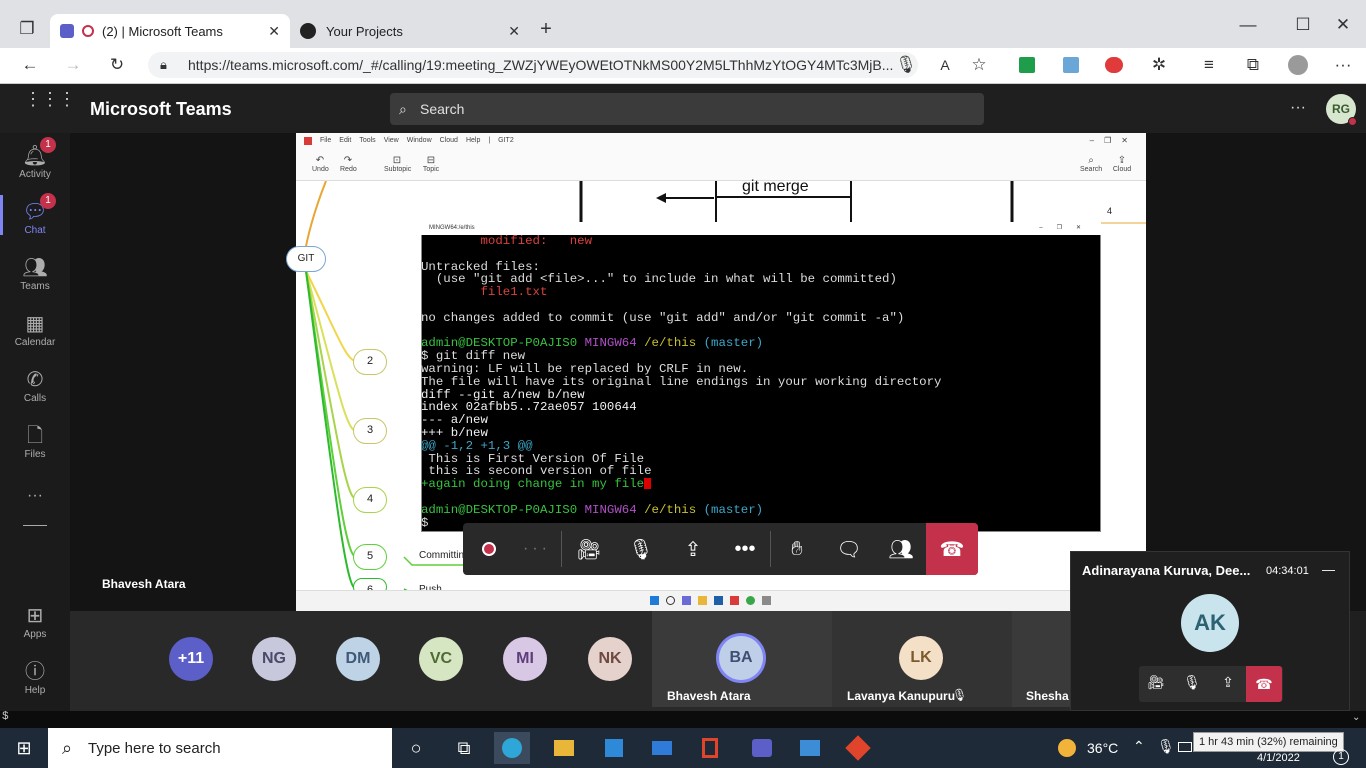  Describe the element at coordinates (1091, 164) in the screenshot. I see `xmind-search-button: ⌕ Search` at that location.